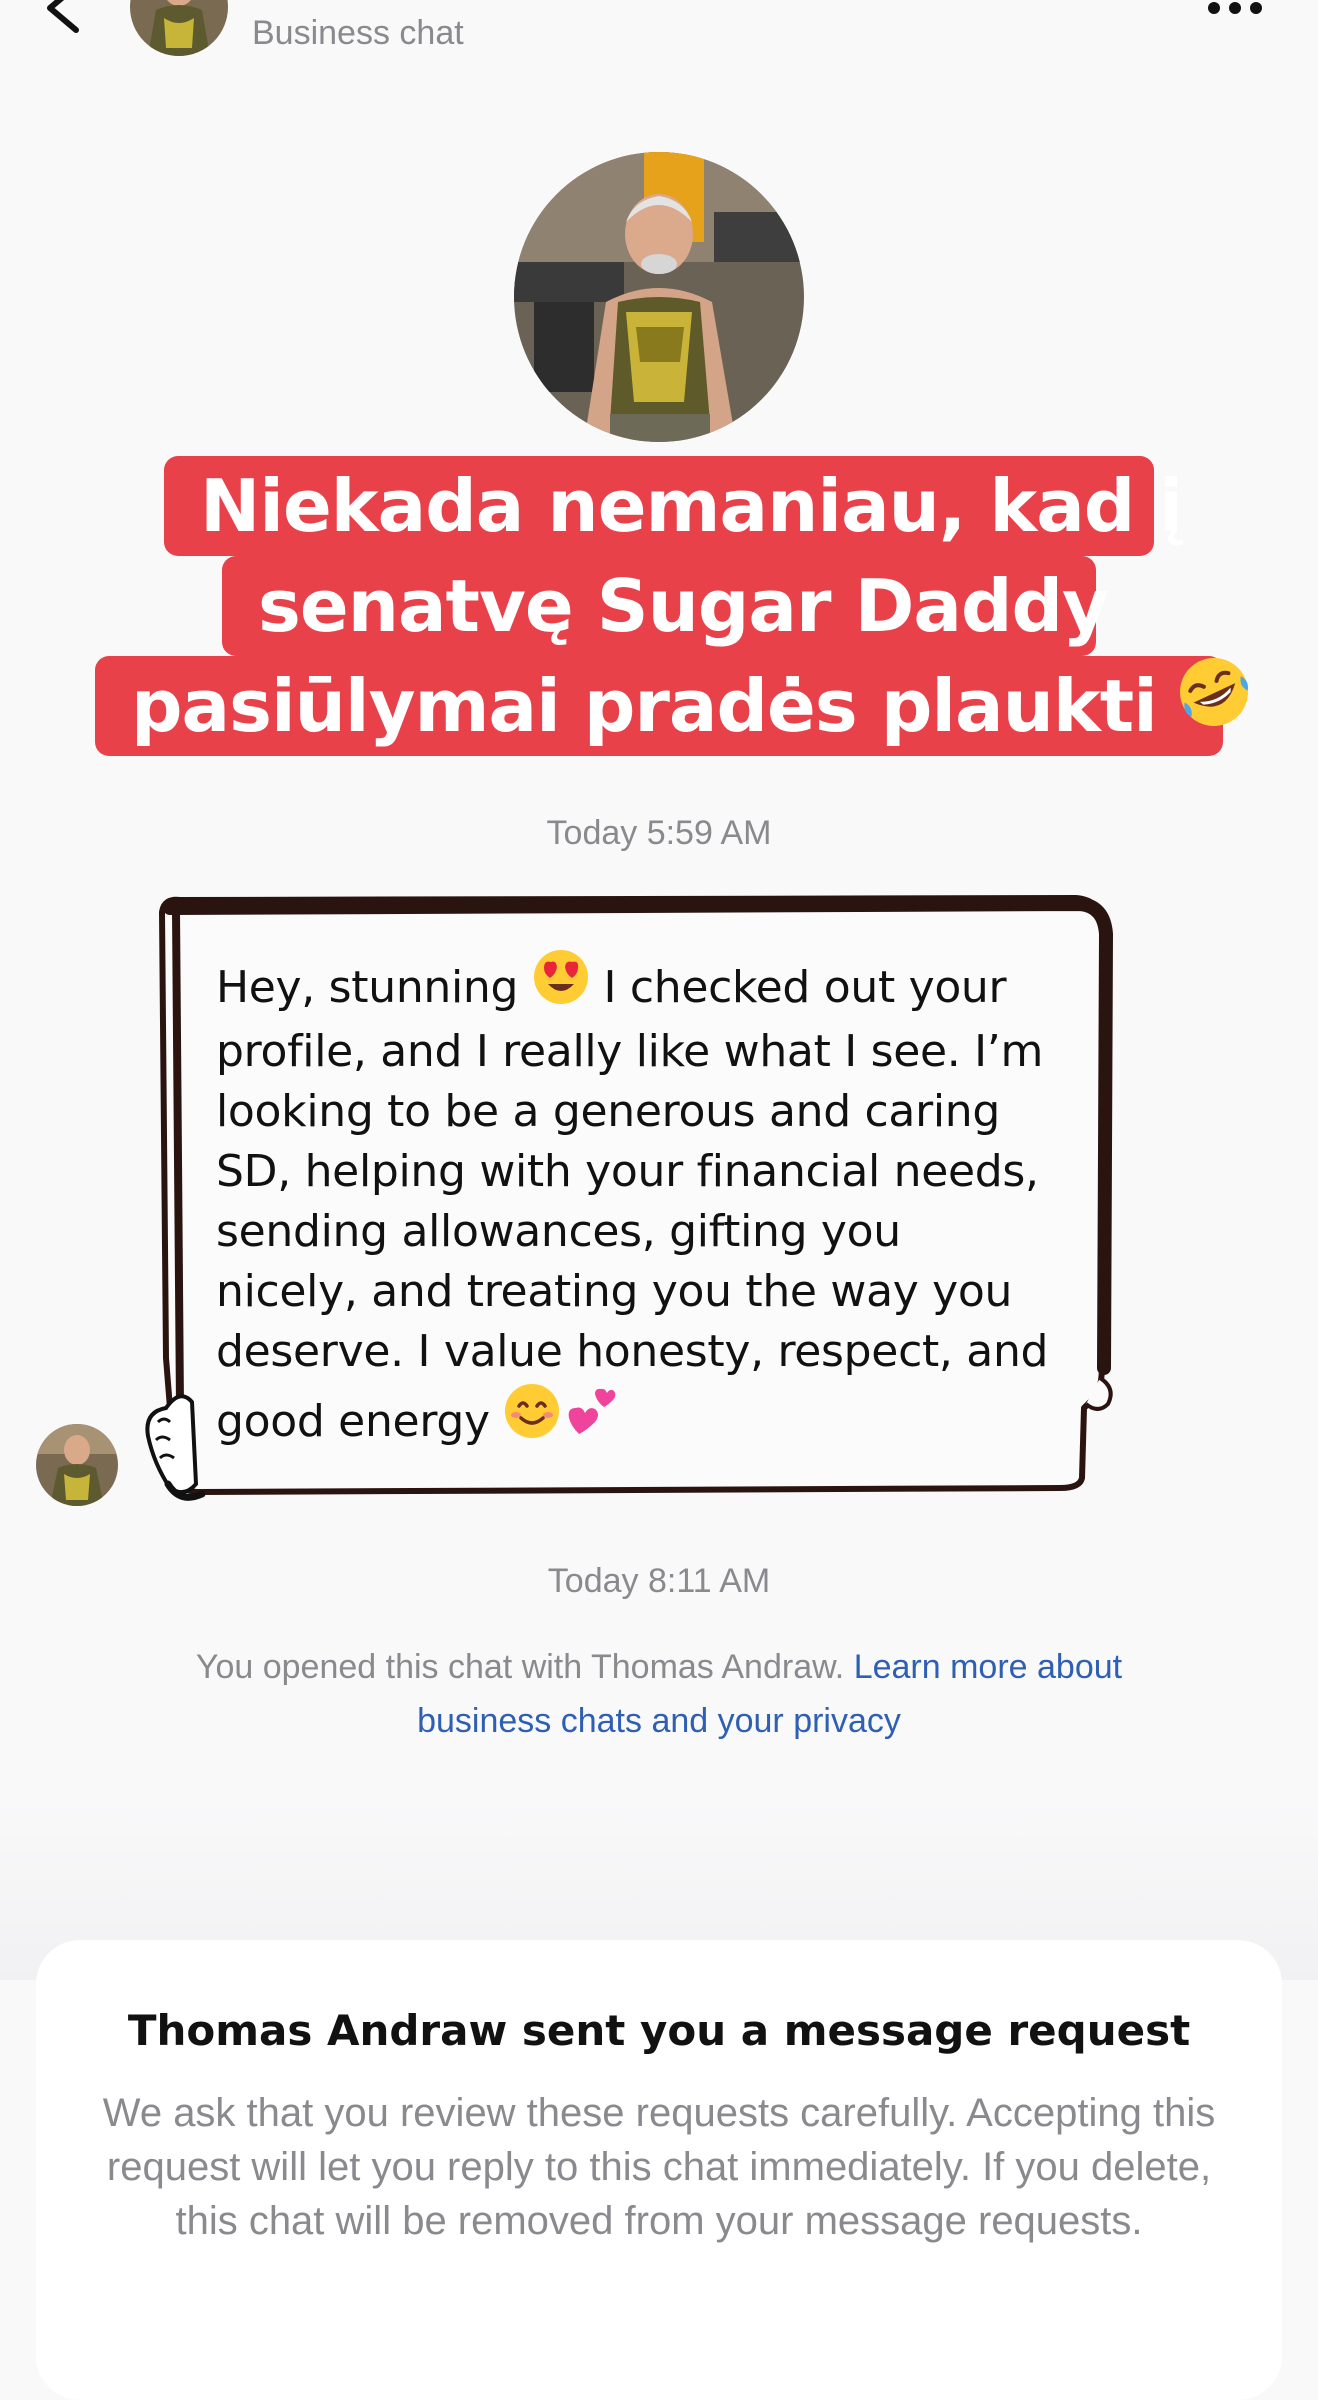 The image size is (1318, 2400). I want to click on ellipsis-icon, so click(1235, 8).